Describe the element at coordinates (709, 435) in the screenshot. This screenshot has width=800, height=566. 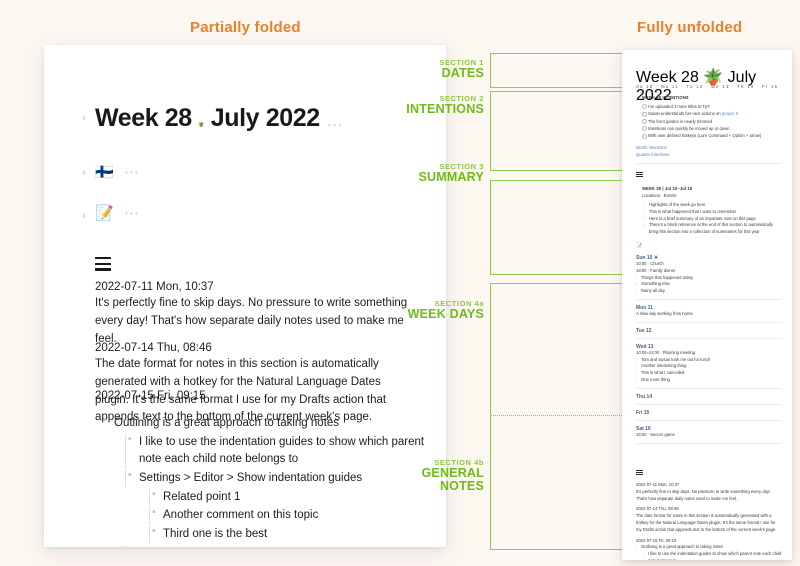
I see `thumb-day-block: Sat 16 19:00 · Soccer game` at that location.